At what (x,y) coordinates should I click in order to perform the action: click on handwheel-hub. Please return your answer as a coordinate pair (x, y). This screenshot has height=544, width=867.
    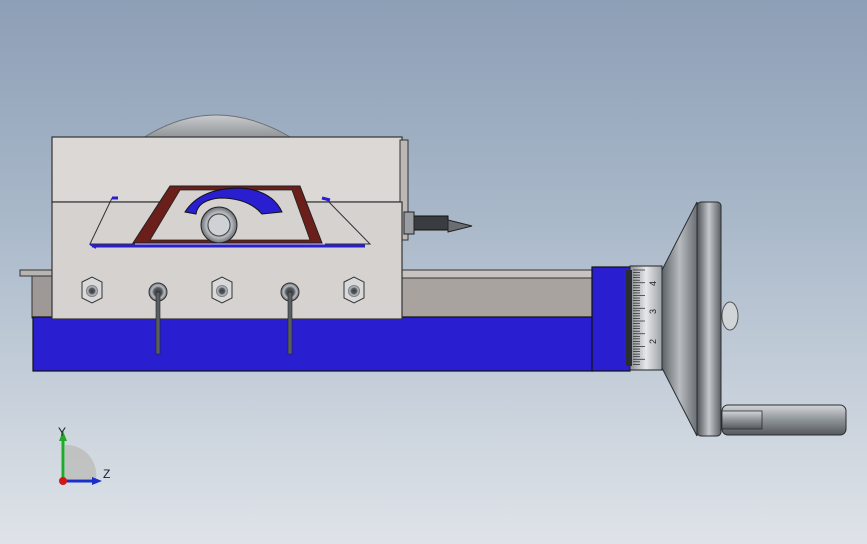
    Looking at the image, I should click on (730, 316).